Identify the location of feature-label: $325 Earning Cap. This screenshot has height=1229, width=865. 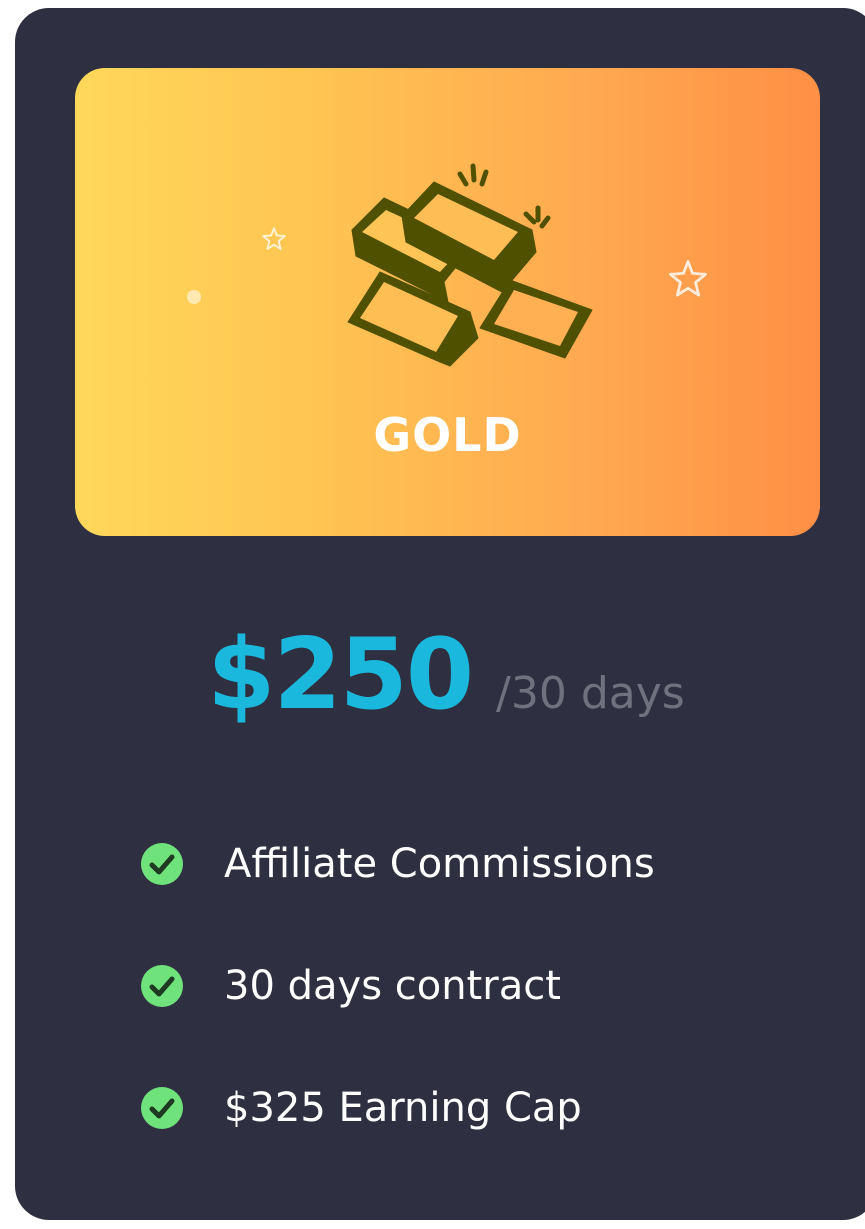
(403, 1108).